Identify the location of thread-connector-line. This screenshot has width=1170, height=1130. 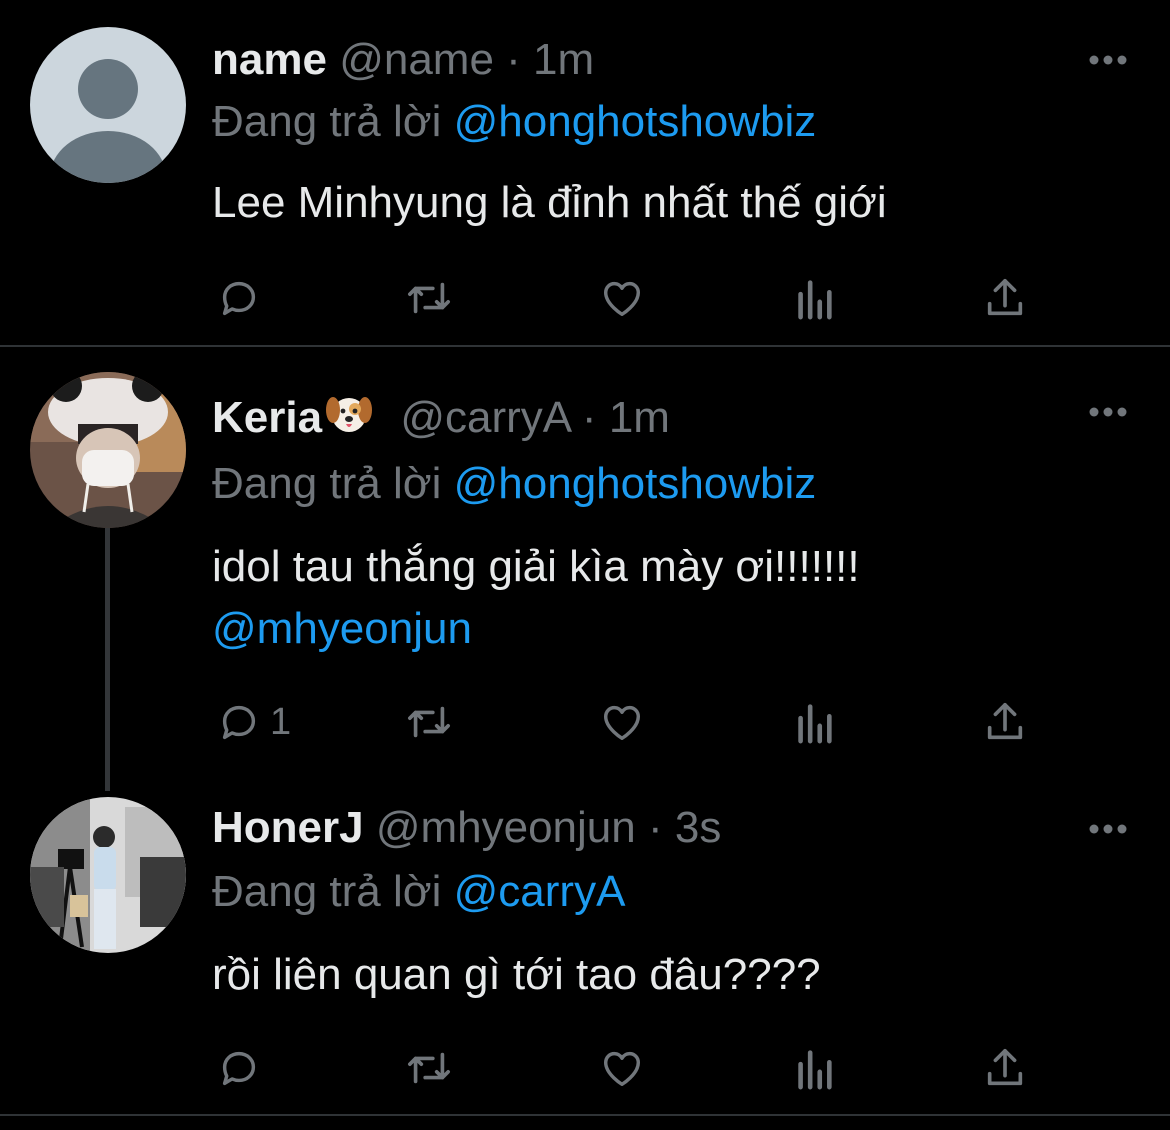
(107, 659).